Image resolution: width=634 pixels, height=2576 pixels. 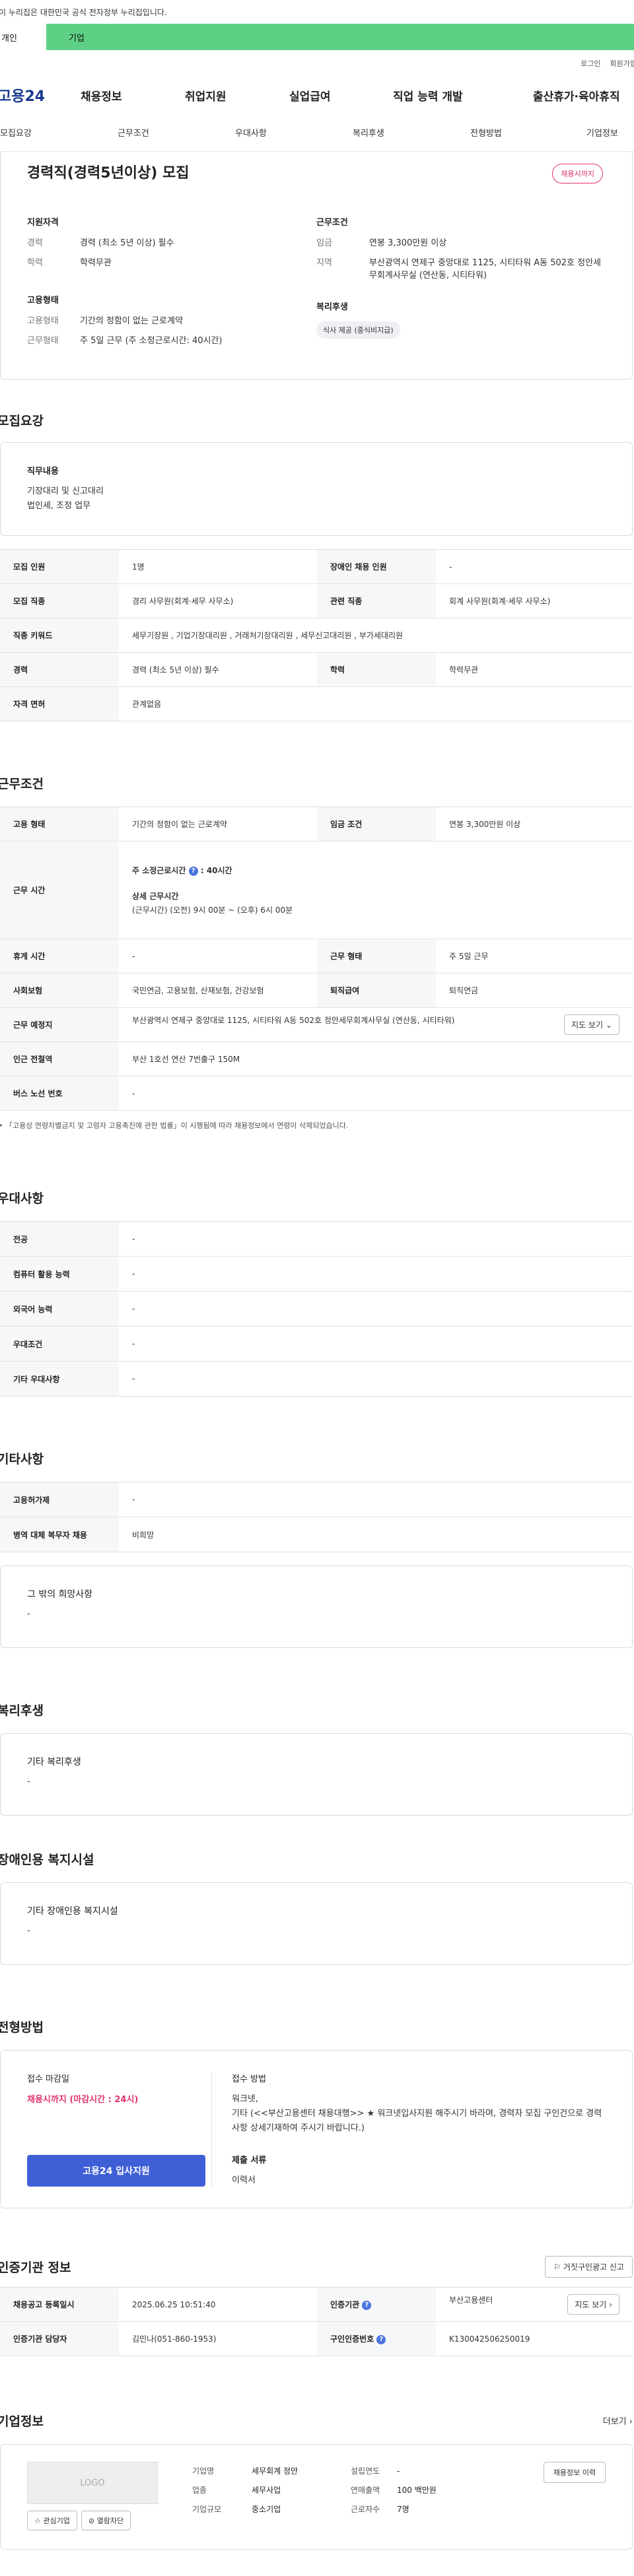 I want to click on section-nav: 모집요강 근무조건 우대사항 복리후생 전형방법 기업정보, so click(x=317, y=133).